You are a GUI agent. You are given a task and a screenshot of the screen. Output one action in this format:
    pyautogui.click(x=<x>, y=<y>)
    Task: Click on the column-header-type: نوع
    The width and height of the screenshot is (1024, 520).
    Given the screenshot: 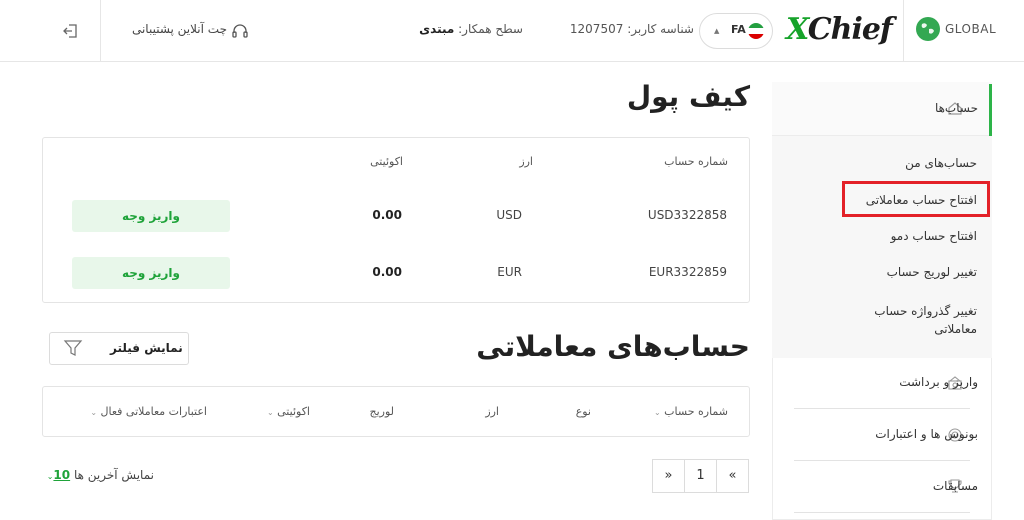 What is the action you would take?
    pyautogui.click(x=583, y=411)
    